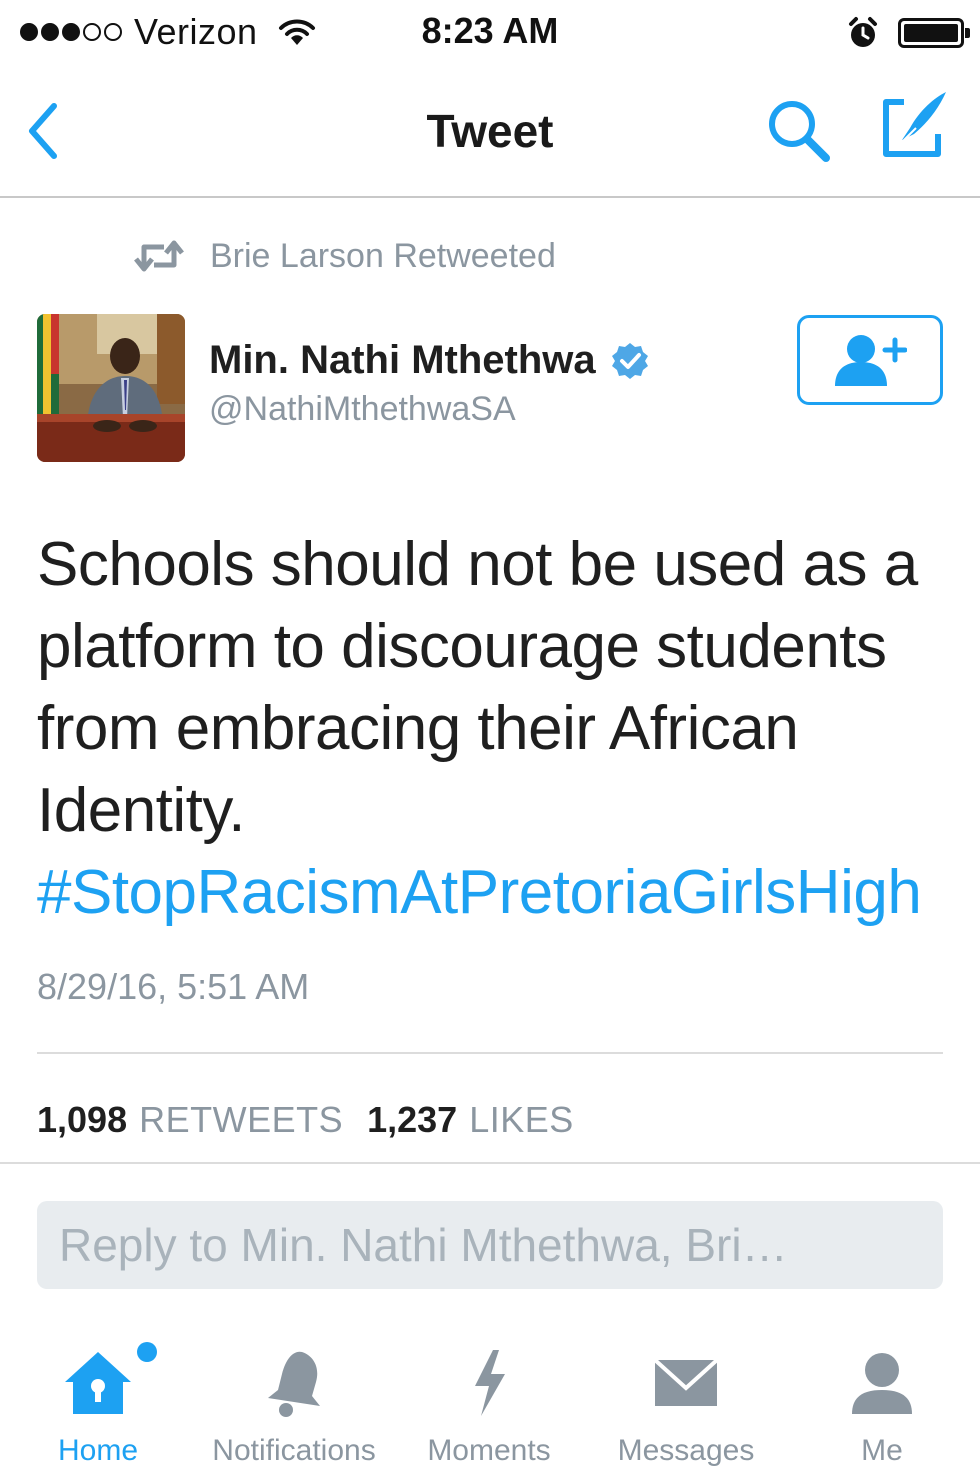 The height and width of the screenshot is (1470, 980). I want to click on person-icon, so click(882, 1383).